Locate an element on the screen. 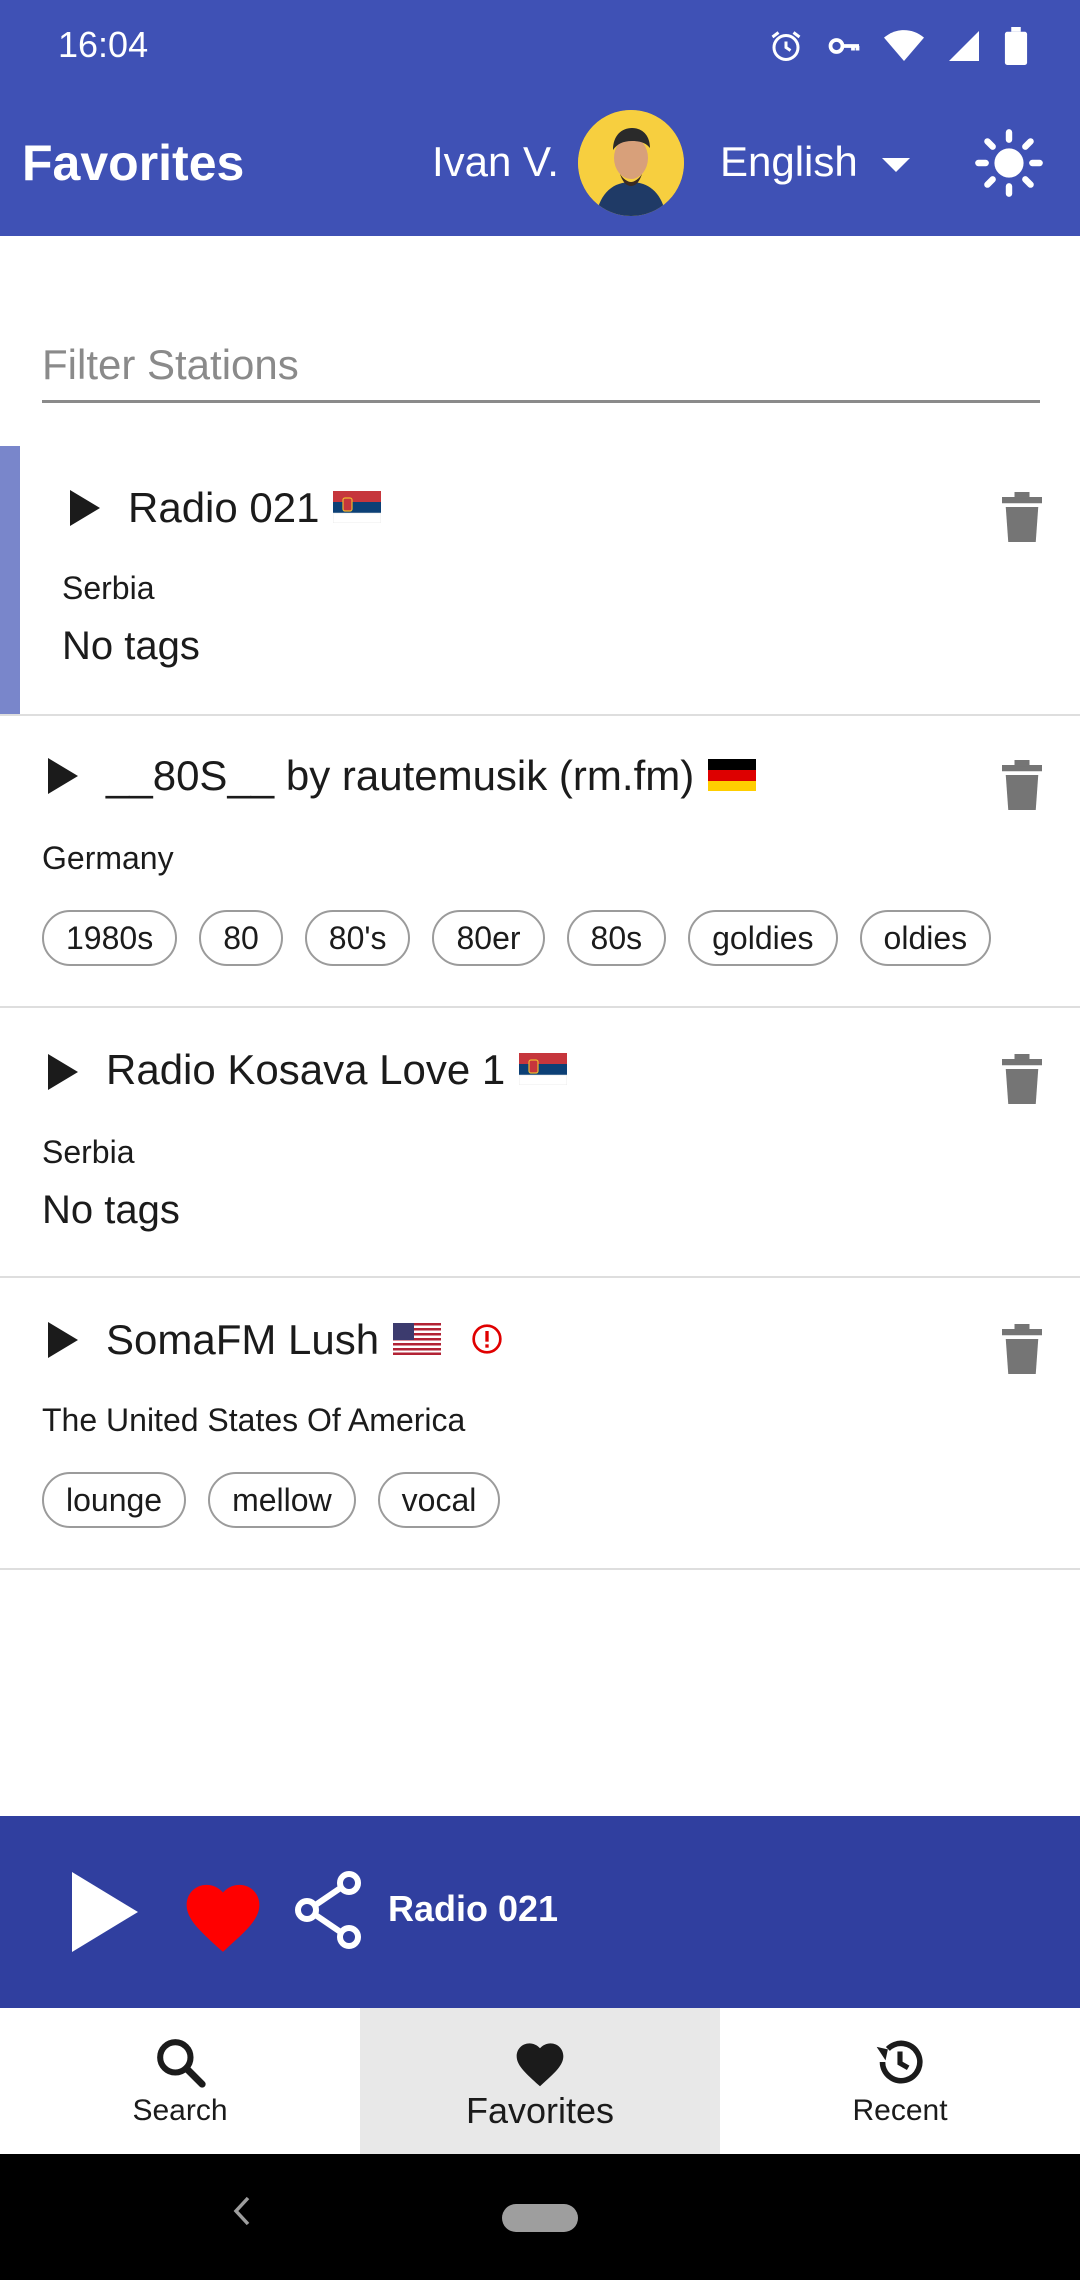  user-name: Ivan V. is located at coordinates (495, 162).